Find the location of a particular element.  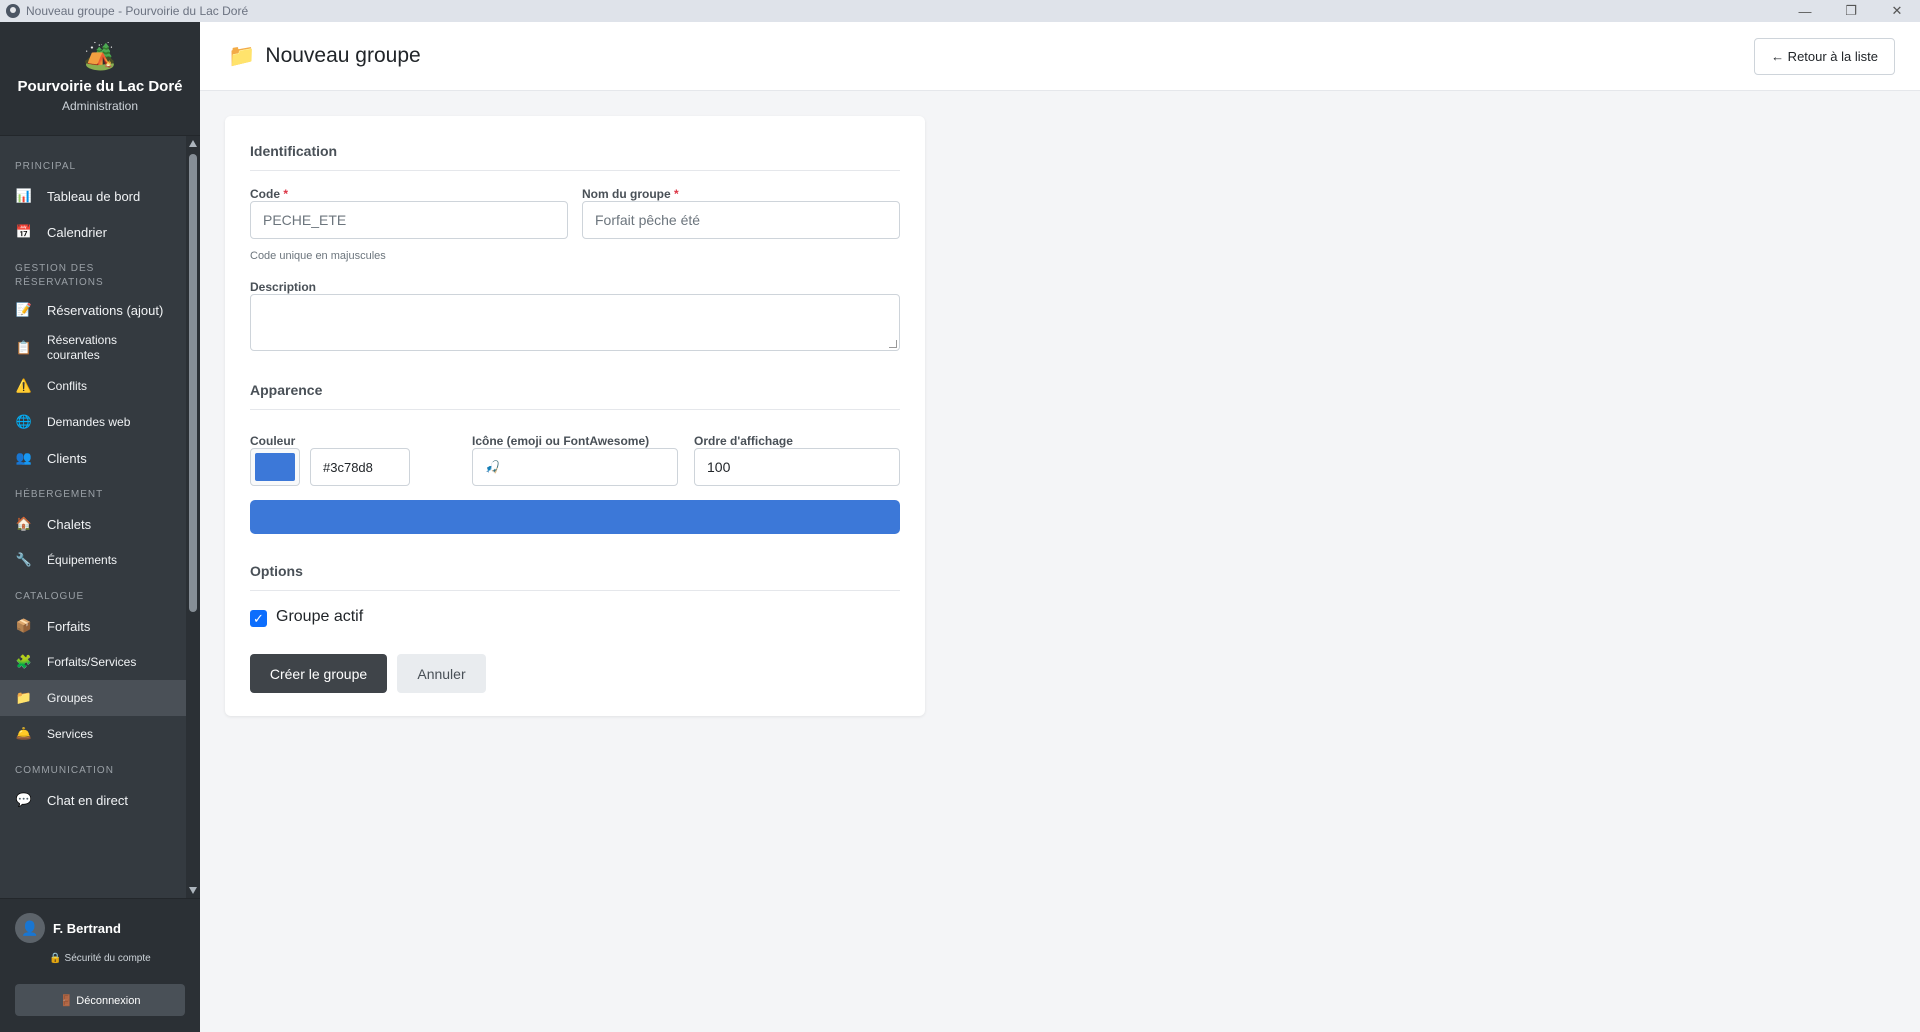

color-hex-input: #3c78d8 is located at coordinates (360, 467).